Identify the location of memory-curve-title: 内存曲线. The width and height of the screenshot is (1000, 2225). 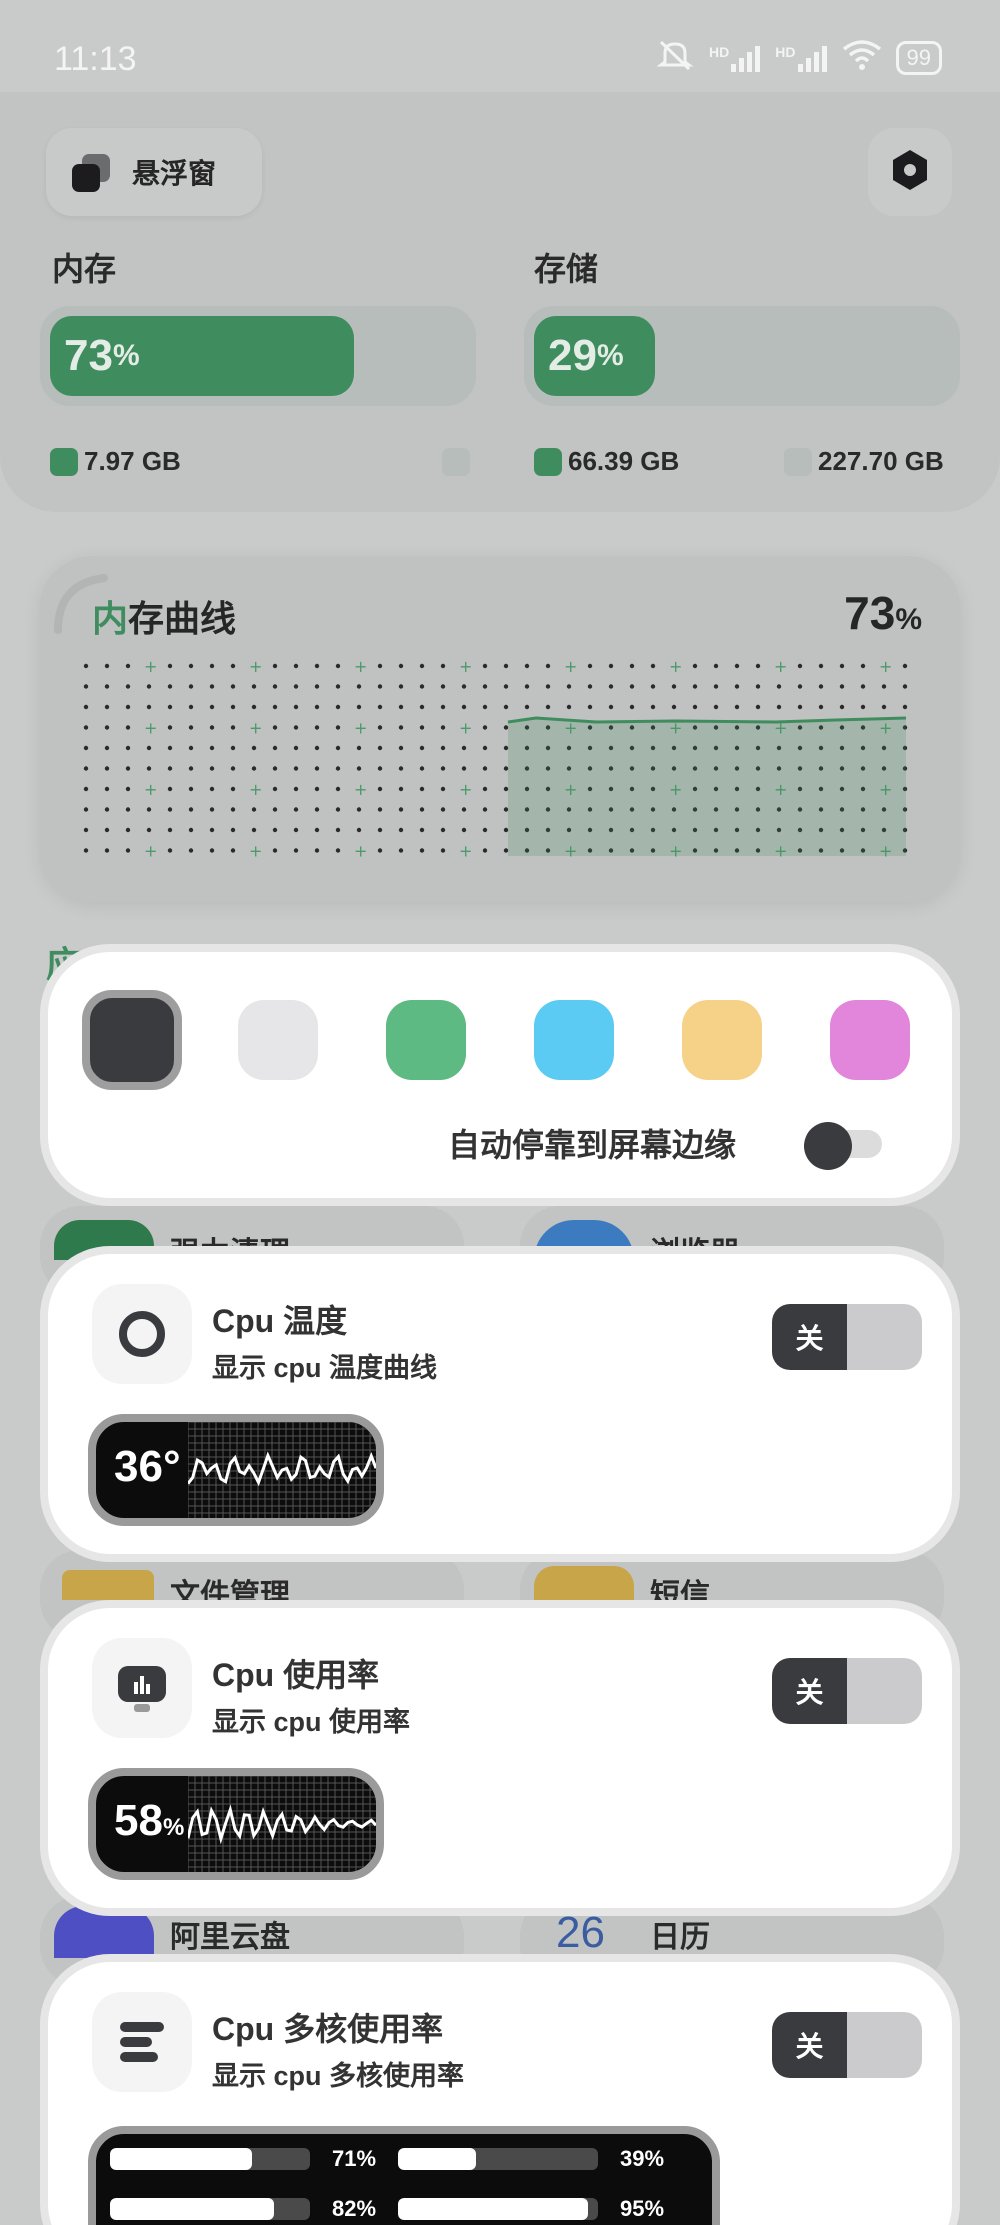
(164, 616).